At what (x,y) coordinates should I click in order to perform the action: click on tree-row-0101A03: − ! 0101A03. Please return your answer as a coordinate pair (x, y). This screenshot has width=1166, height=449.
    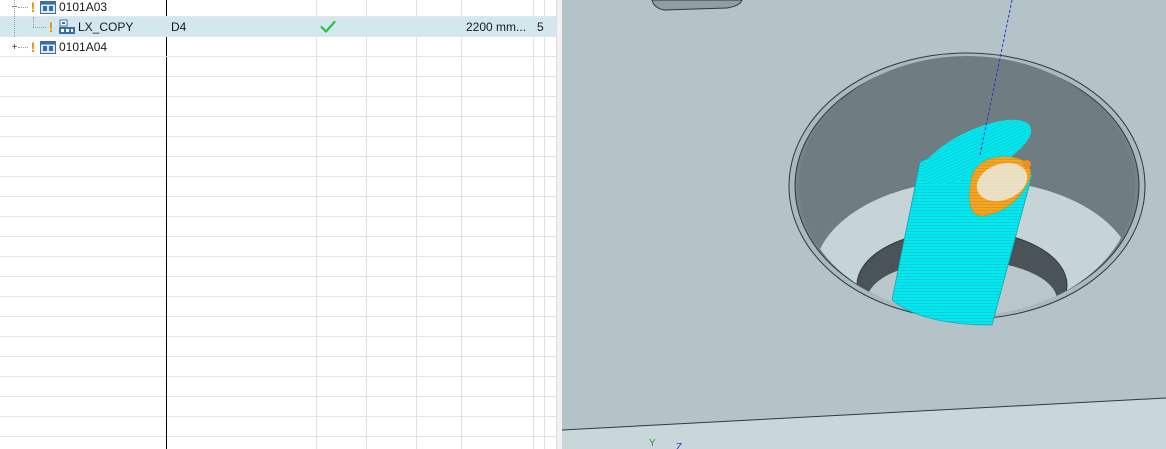
    Looking at the image, I should click on (278, 8).